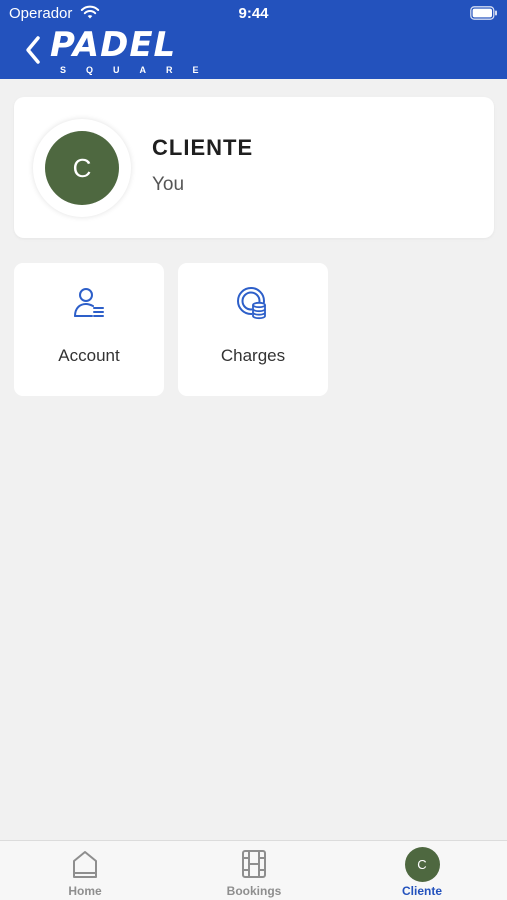  I want to click on chevron-left-icon, so click(33, 50).